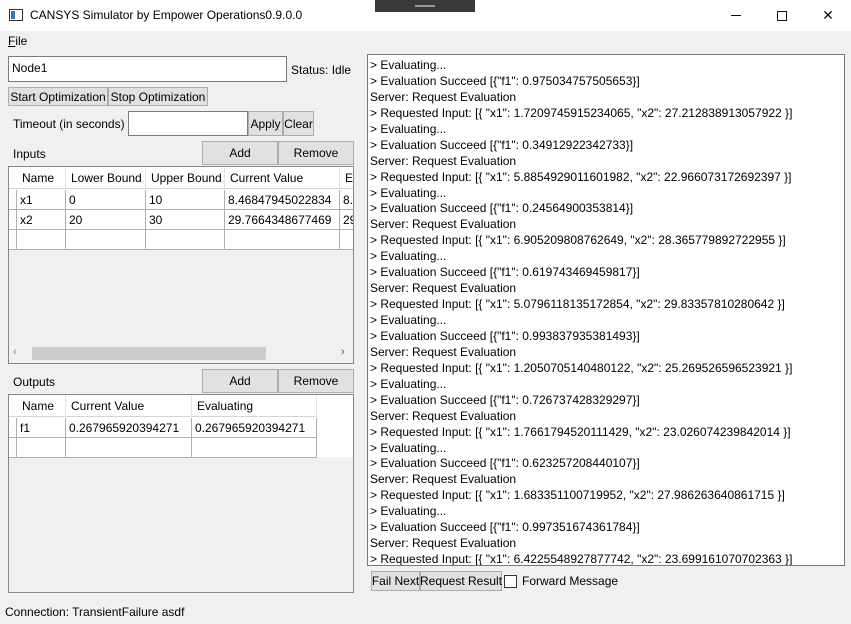 This screenshot has width=851, height=624. Describe the element at coordinates (41, 406) in the screenshot. I see `outputs-col-name: Name` at that location.